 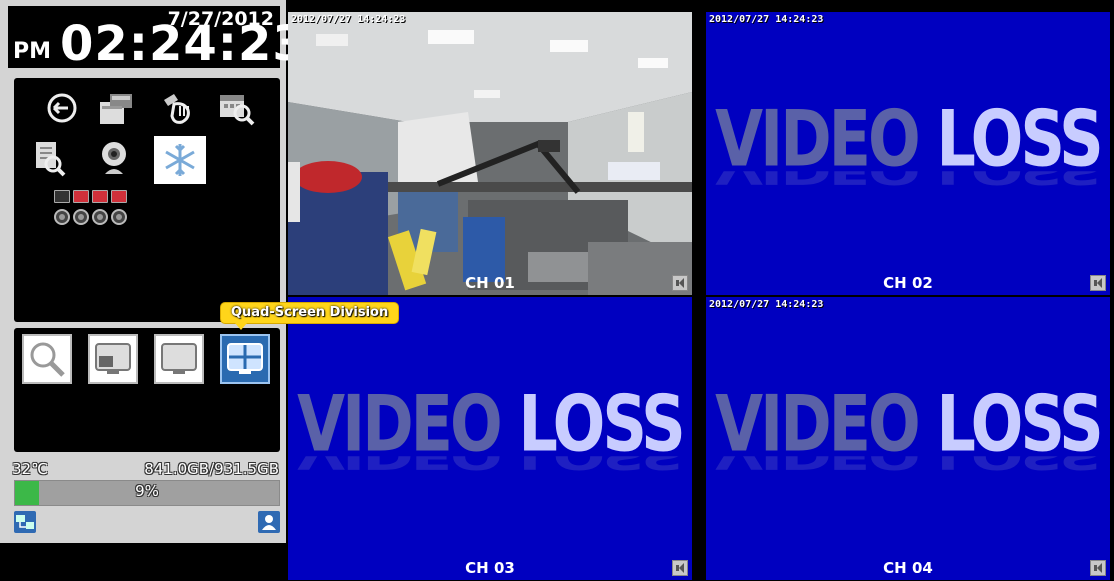 I want to click on temperature-readout: 32℃, so click(x=30, y=469).